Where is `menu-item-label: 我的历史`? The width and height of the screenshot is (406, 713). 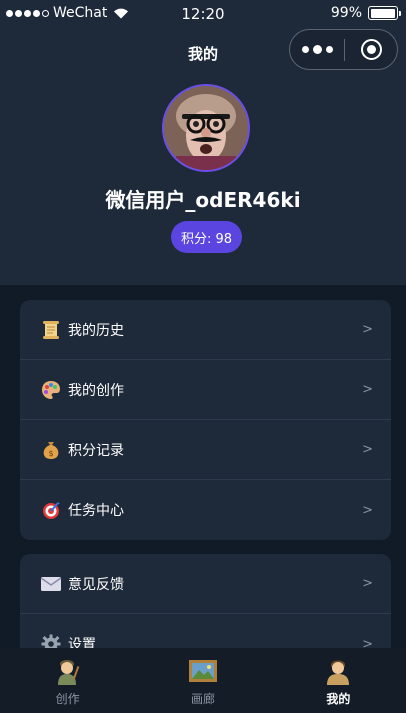
menu-item-label: 我的历史 is located at coordinates (96, 330).